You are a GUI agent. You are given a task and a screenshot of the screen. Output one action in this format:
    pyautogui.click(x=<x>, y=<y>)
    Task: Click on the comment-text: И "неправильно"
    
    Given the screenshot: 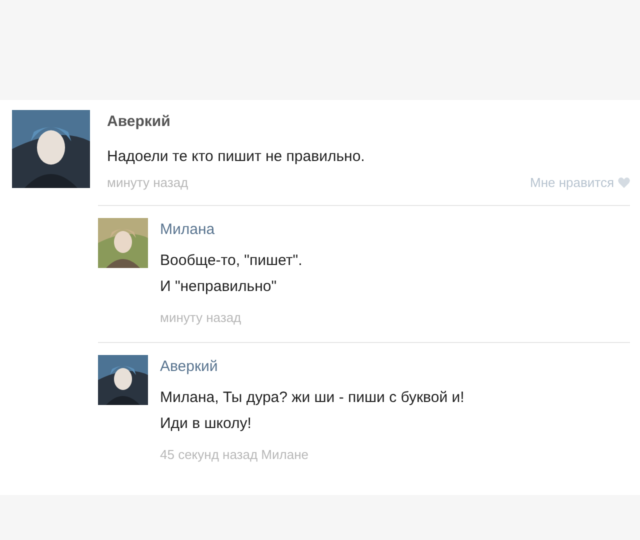 What is the action you would take?
    pyautogui.click(x=218, y=286)
    